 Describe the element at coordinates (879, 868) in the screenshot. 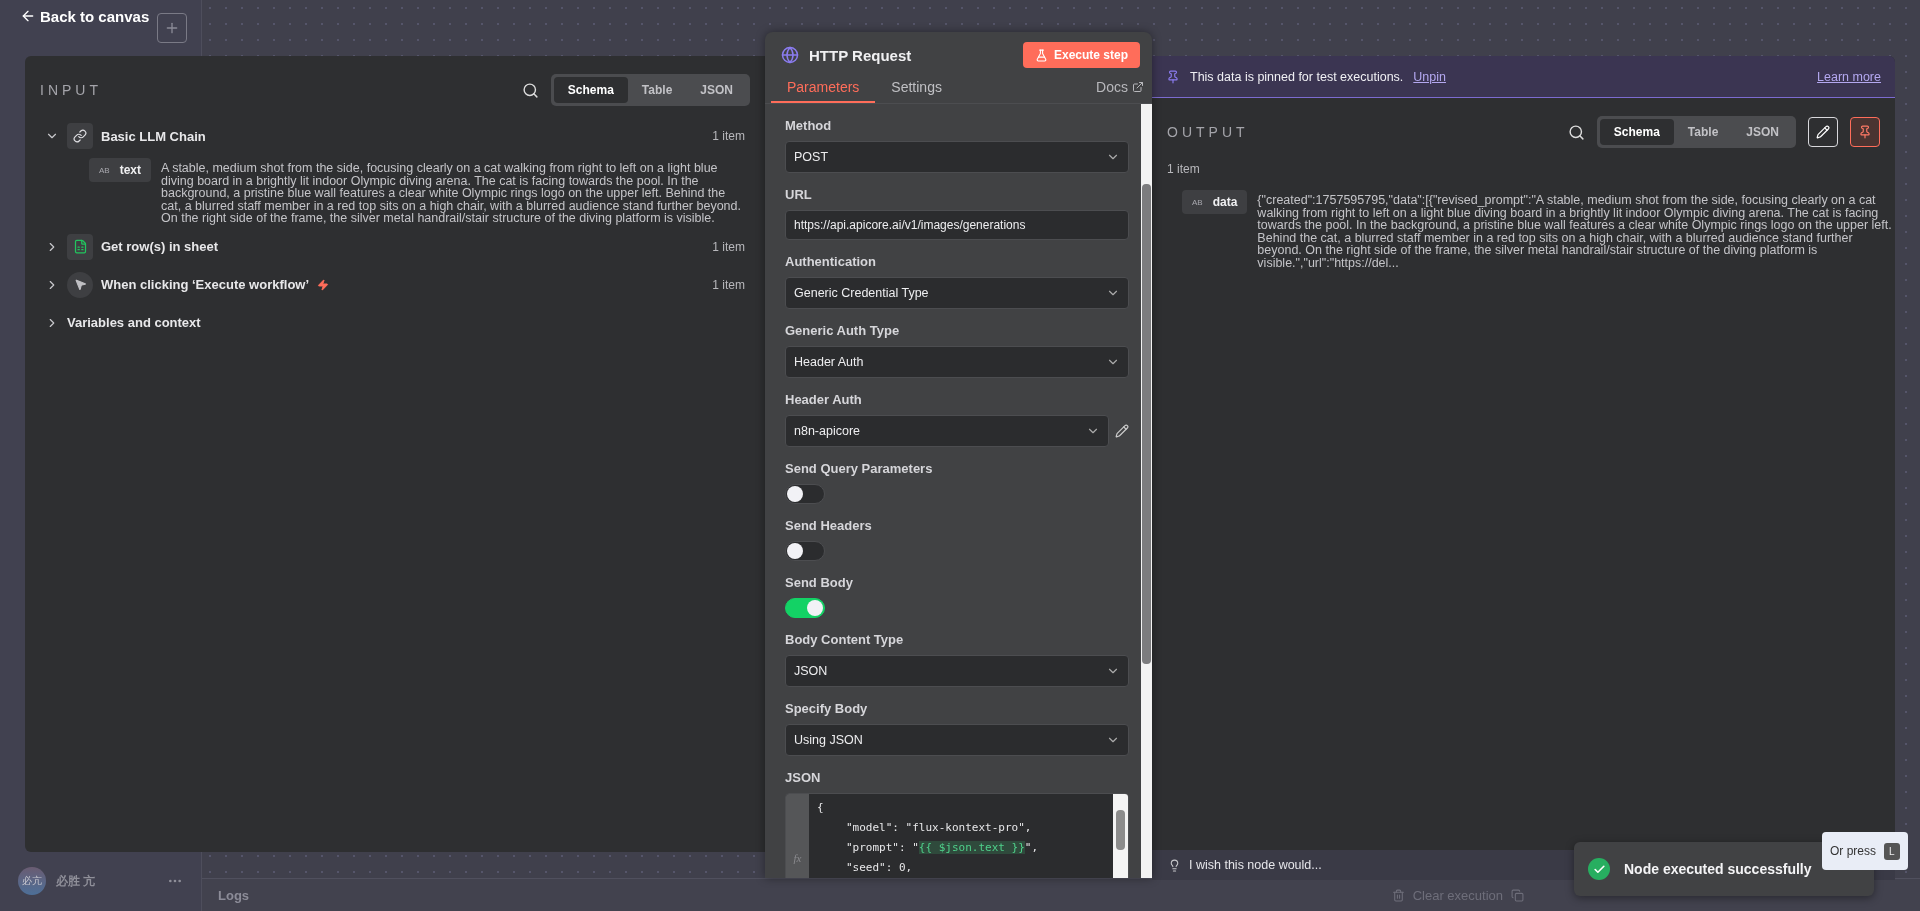

I see `code-line: "seed": 0,` at that location.